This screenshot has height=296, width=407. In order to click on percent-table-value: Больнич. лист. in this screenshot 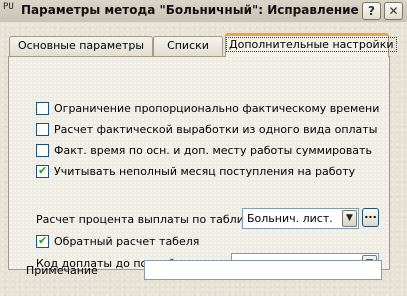, I will do `click(290, 218)`.